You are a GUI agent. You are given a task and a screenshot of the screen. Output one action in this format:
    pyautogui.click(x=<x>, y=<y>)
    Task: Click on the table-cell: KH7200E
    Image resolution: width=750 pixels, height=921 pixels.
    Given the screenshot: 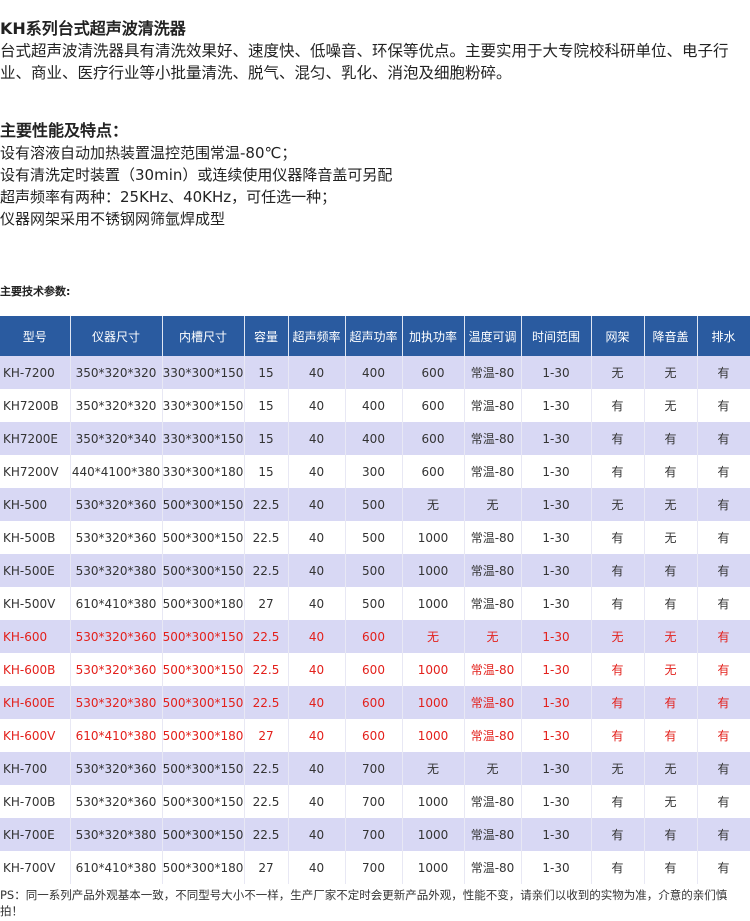 What is the action you would take?
    pyautogui.click(x=35, y=438)
    